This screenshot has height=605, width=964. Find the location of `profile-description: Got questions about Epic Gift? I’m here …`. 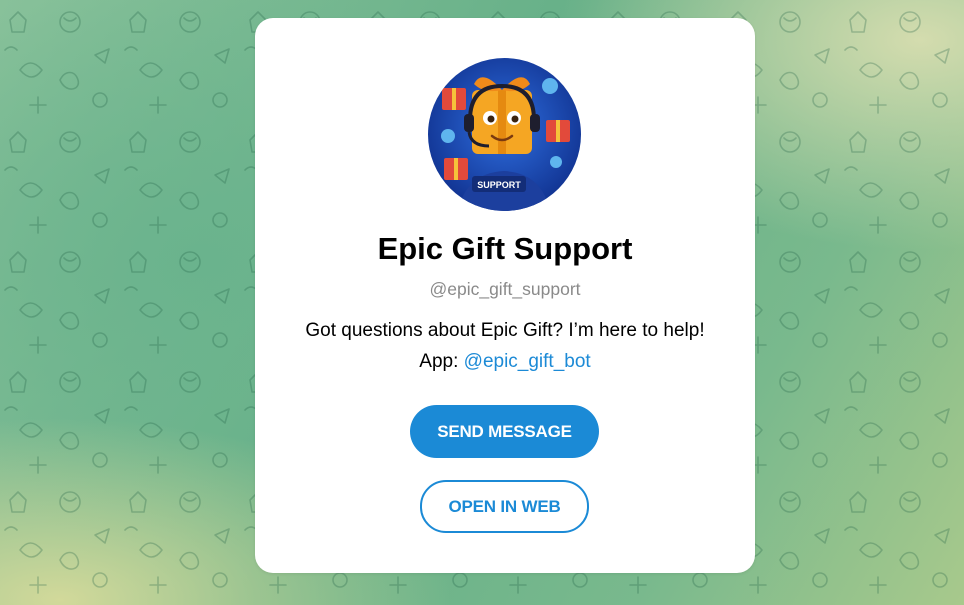

profile-description: Got questions about Epic Gift? I’m here … is located at coordinates (505, 346).